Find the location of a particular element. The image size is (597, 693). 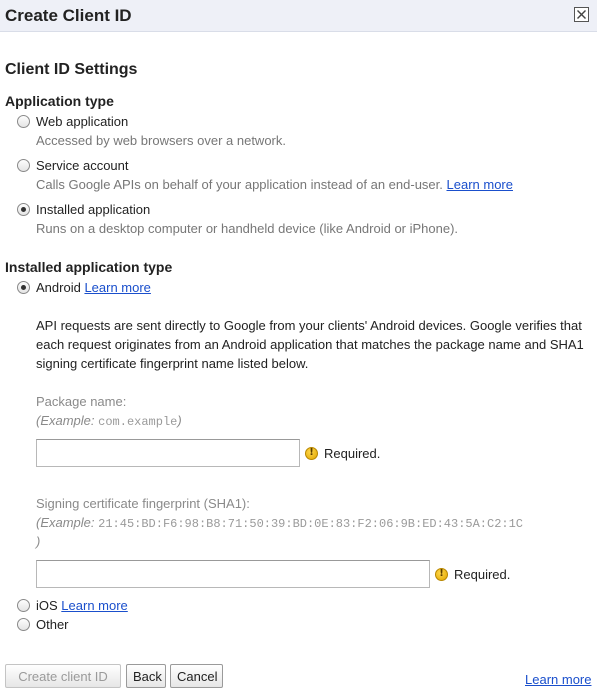

installed-application-radio is located at coordinates (23, 209).